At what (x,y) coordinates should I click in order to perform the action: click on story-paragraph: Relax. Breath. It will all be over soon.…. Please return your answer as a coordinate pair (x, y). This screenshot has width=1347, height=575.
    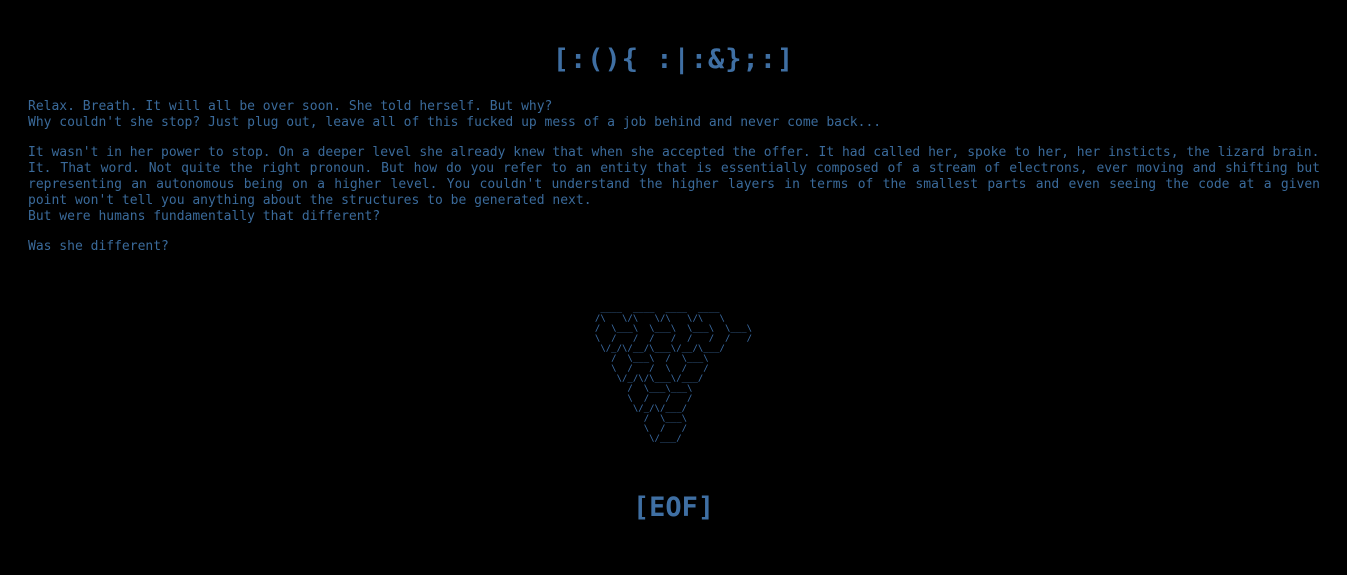
    Looking at the image, I should click on (674, 115).